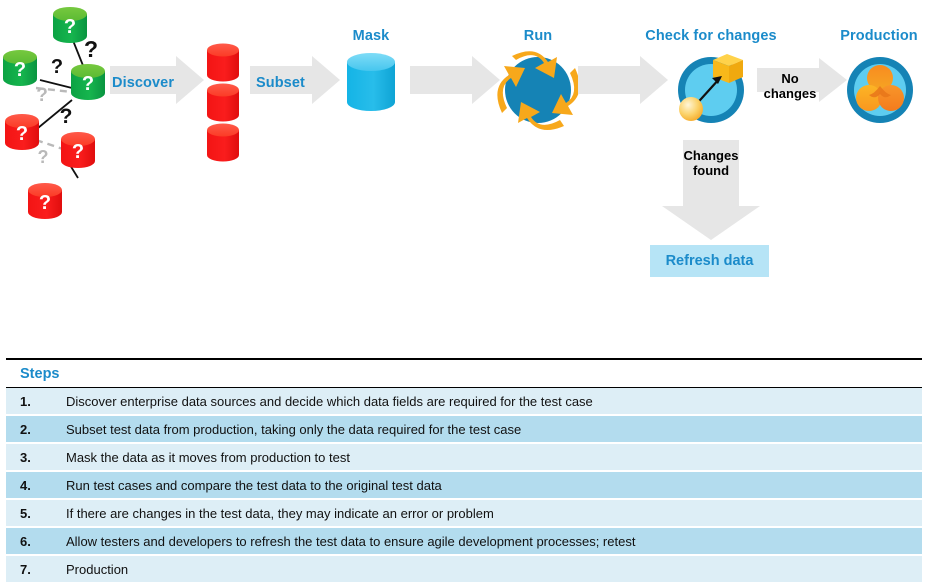 This screenshot has width=930, height=587. I want to click on changes-found-line-2: found, so click(711, 170).